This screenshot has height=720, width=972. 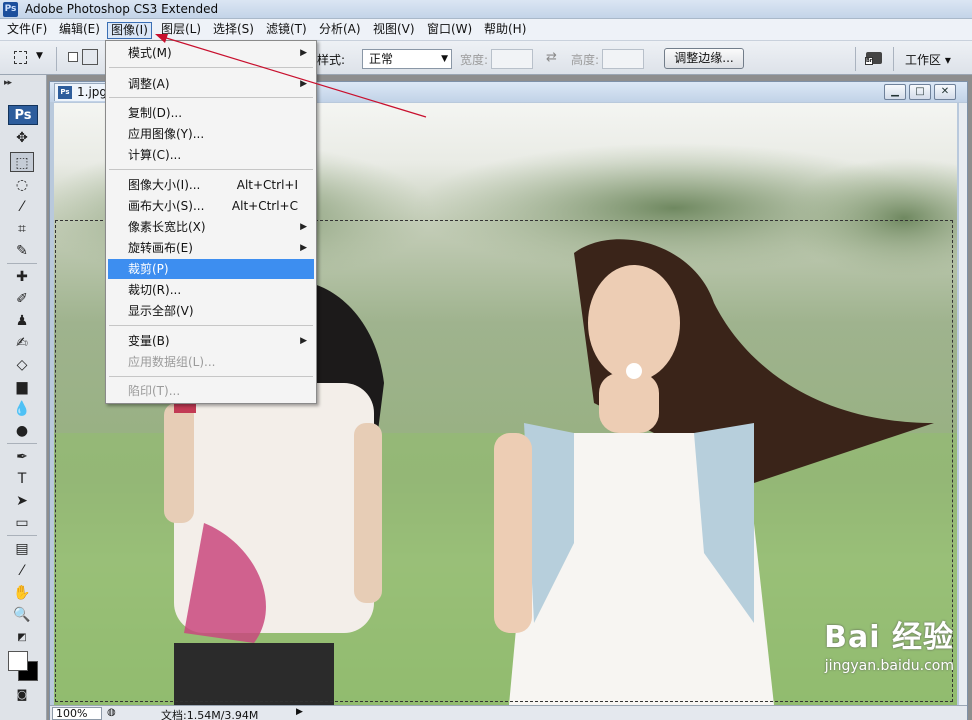 I want to click on eraser-tool-icon: ◇, so click(x=22, y=365).